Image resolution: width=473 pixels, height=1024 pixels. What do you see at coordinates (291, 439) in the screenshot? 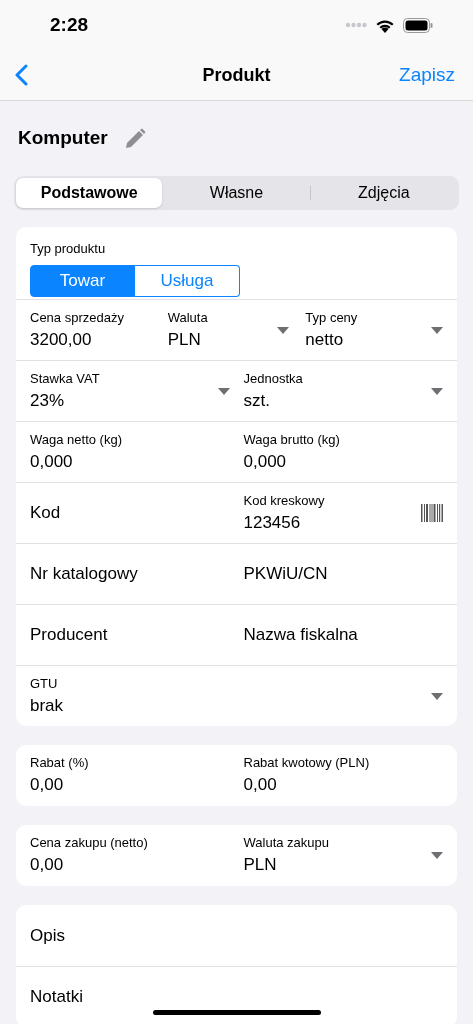
I see `field-label: Waga brutto (kg)` at bounding box center [291, 439].